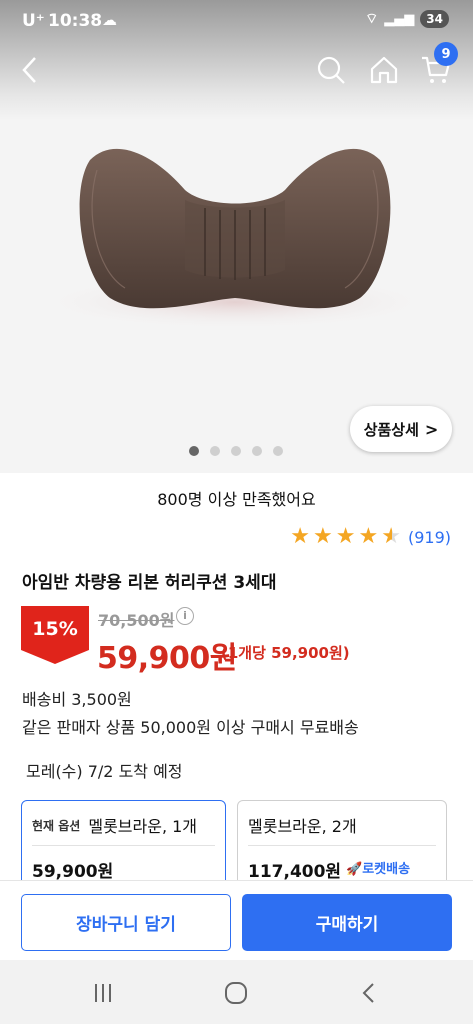  What do you see at coordinates (104, 771) in the screenshot?
I see `arrival-estimate: 모레(수) 7/2 도착 예정` at bounding box center [104, 771].